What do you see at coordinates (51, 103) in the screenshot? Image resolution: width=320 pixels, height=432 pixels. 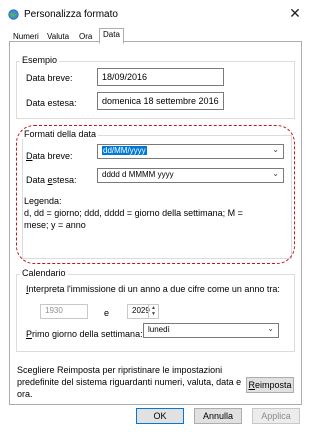 I see `esempio-long-label: Data estesa:` at bounding box center [51, 103].